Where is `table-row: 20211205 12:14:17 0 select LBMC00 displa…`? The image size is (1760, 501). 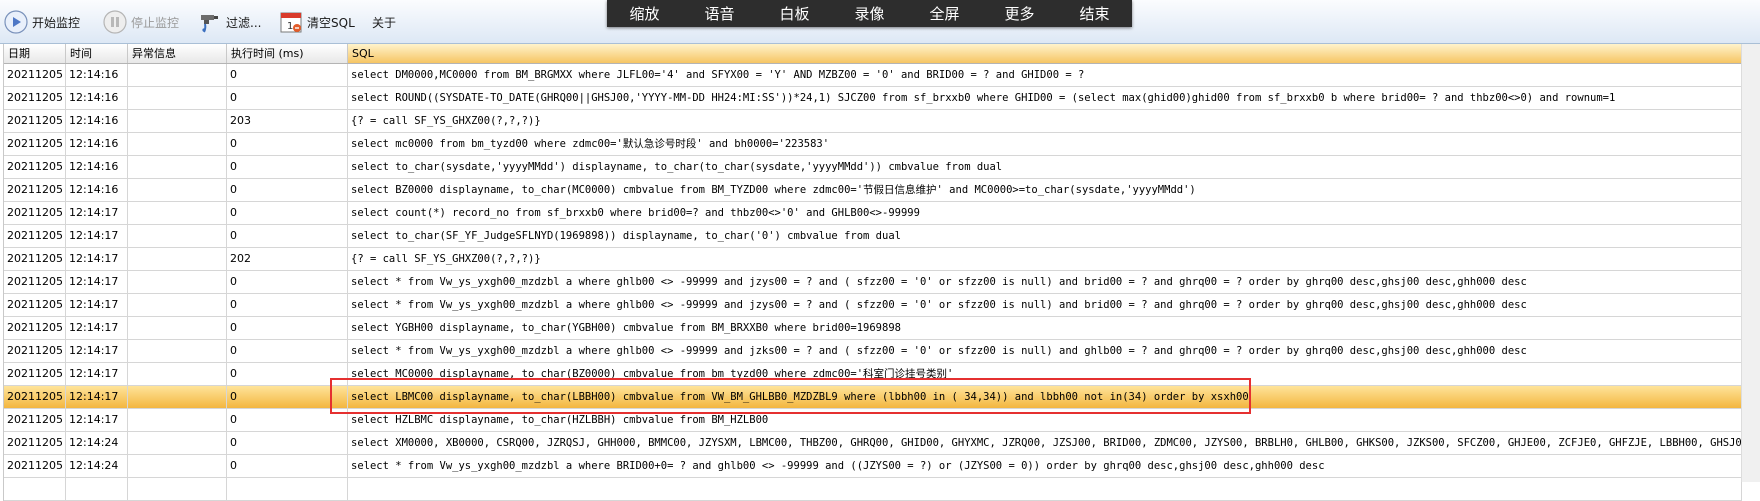
table-row: 20211205 12:14:17 0 select LBMC00 displa… is located at coordinates (873, 397).